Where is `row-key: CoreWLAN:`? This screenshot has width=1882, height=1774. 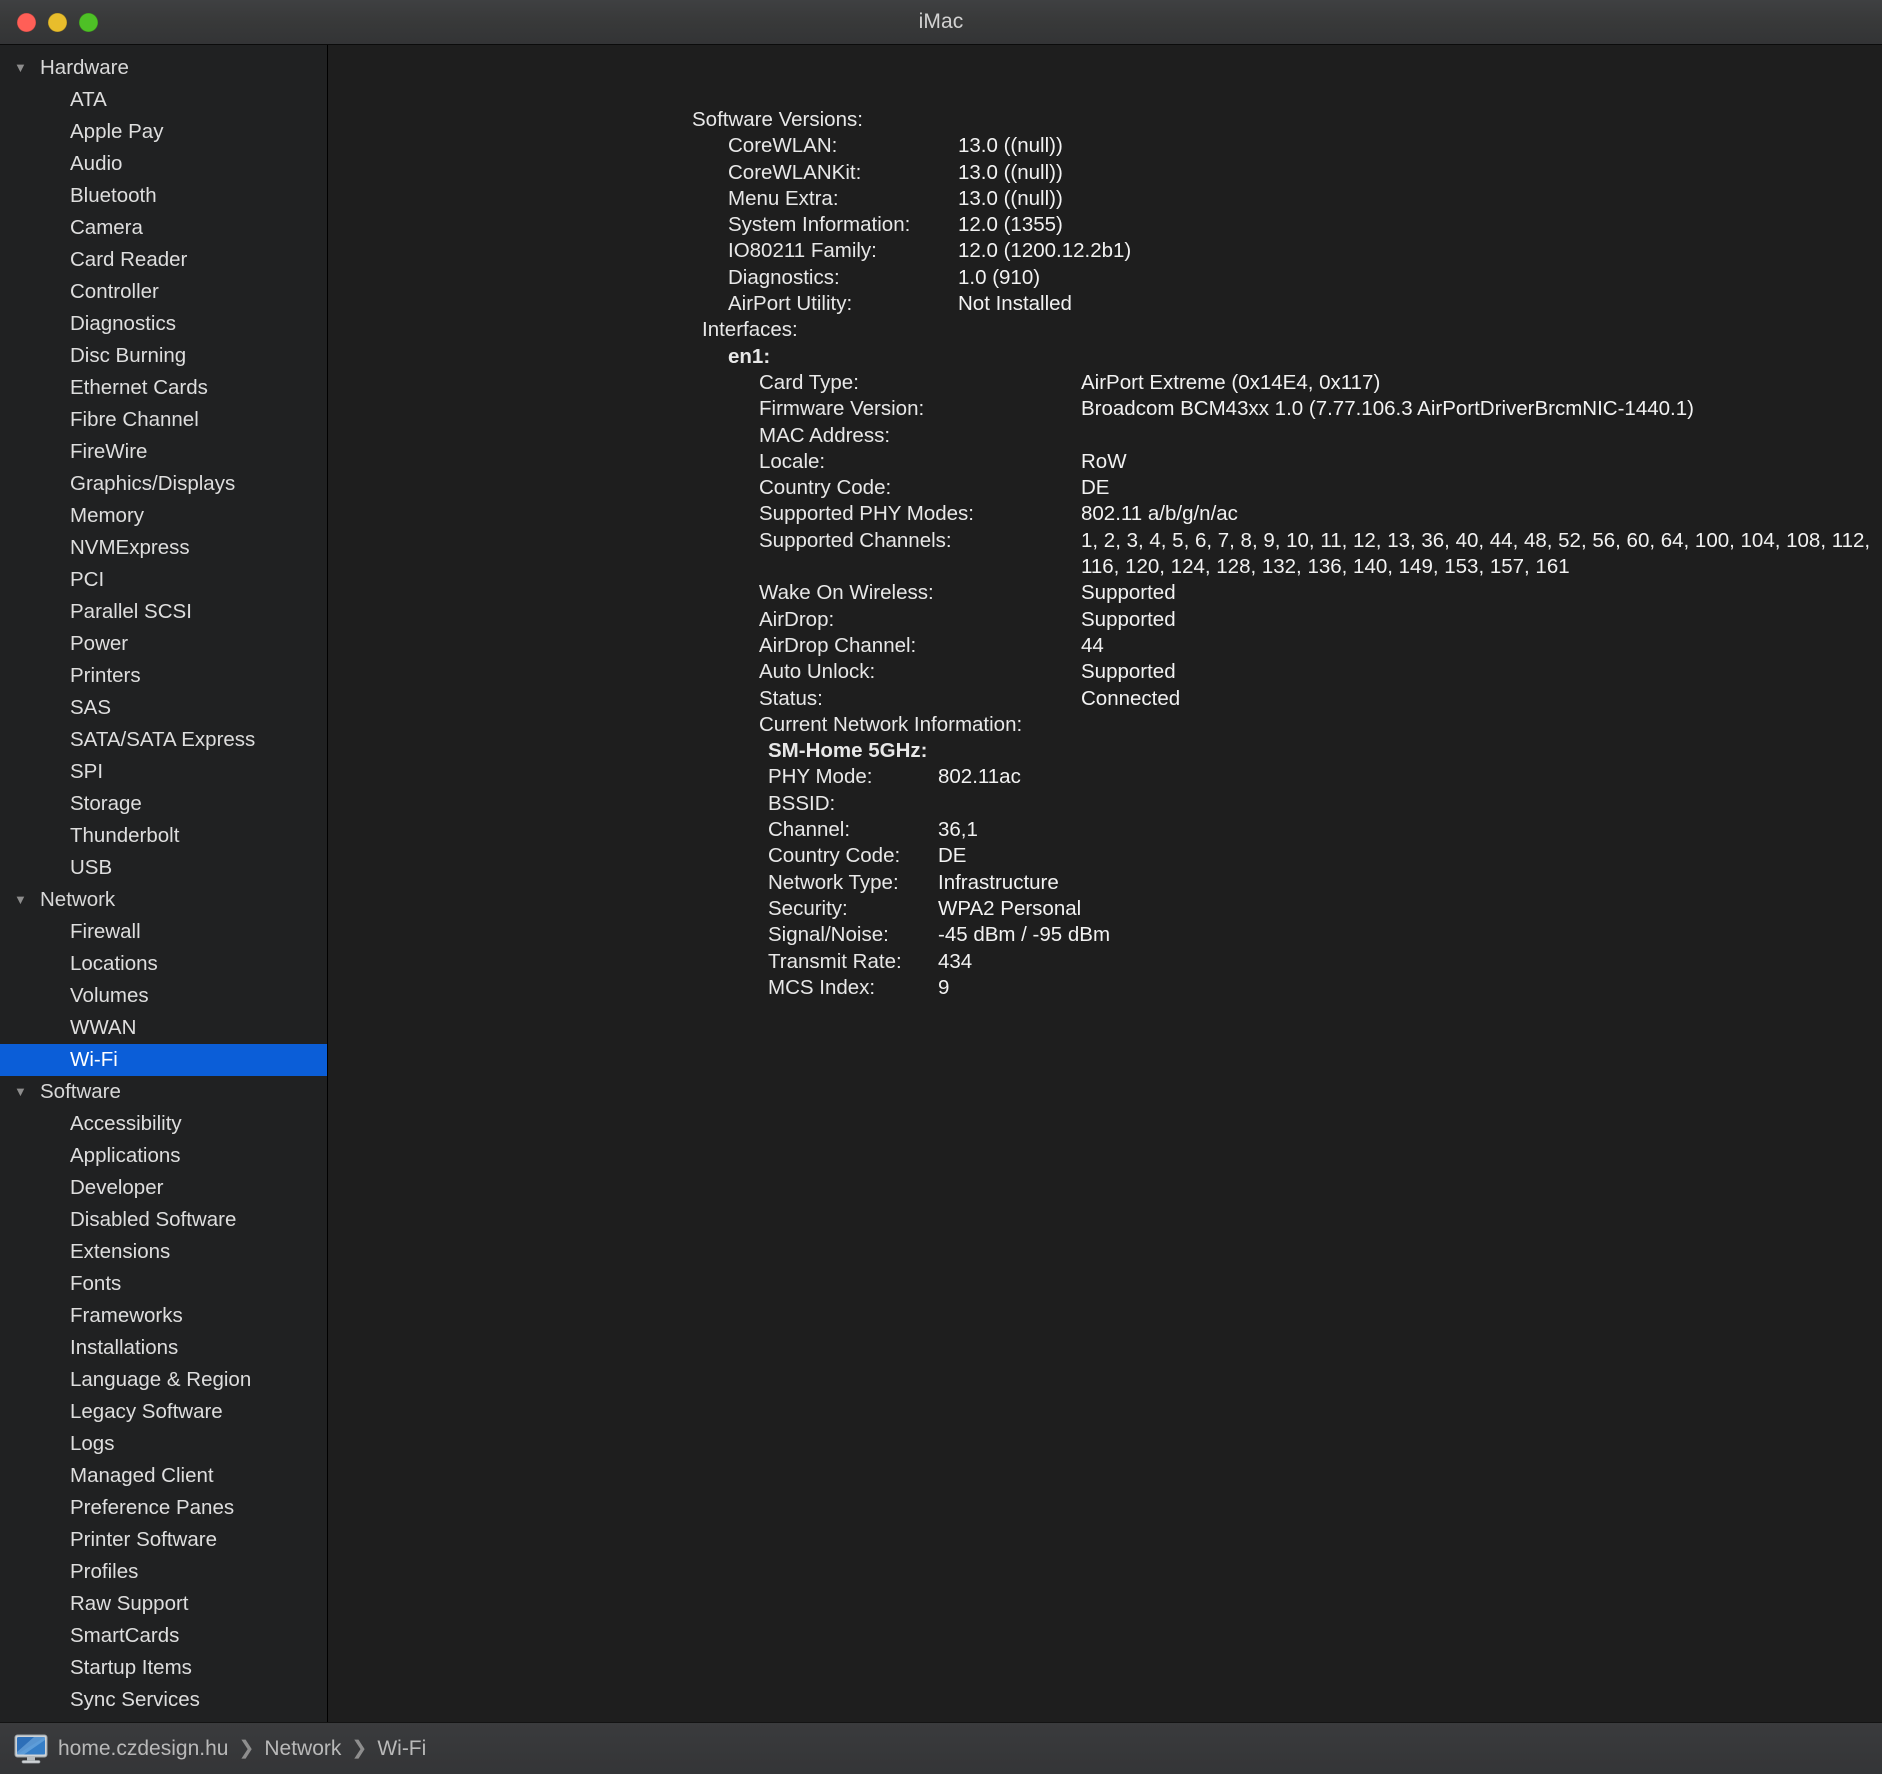
row-key: CoreWLAN: is located at coordinates (783, 146).